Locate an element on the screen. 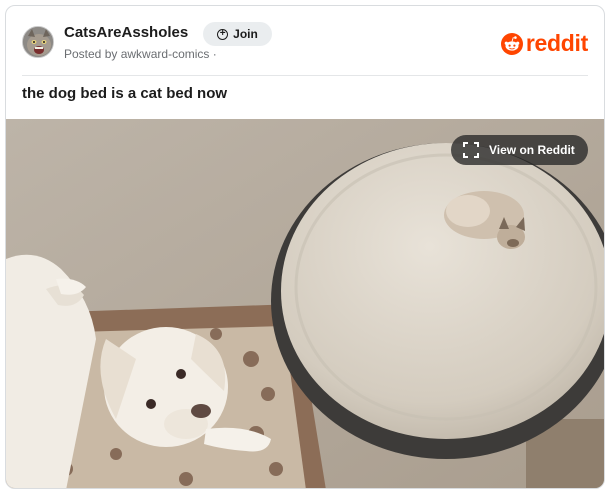  subreddit-name: CatsAreAssholes is located at coordinates (126, 32).